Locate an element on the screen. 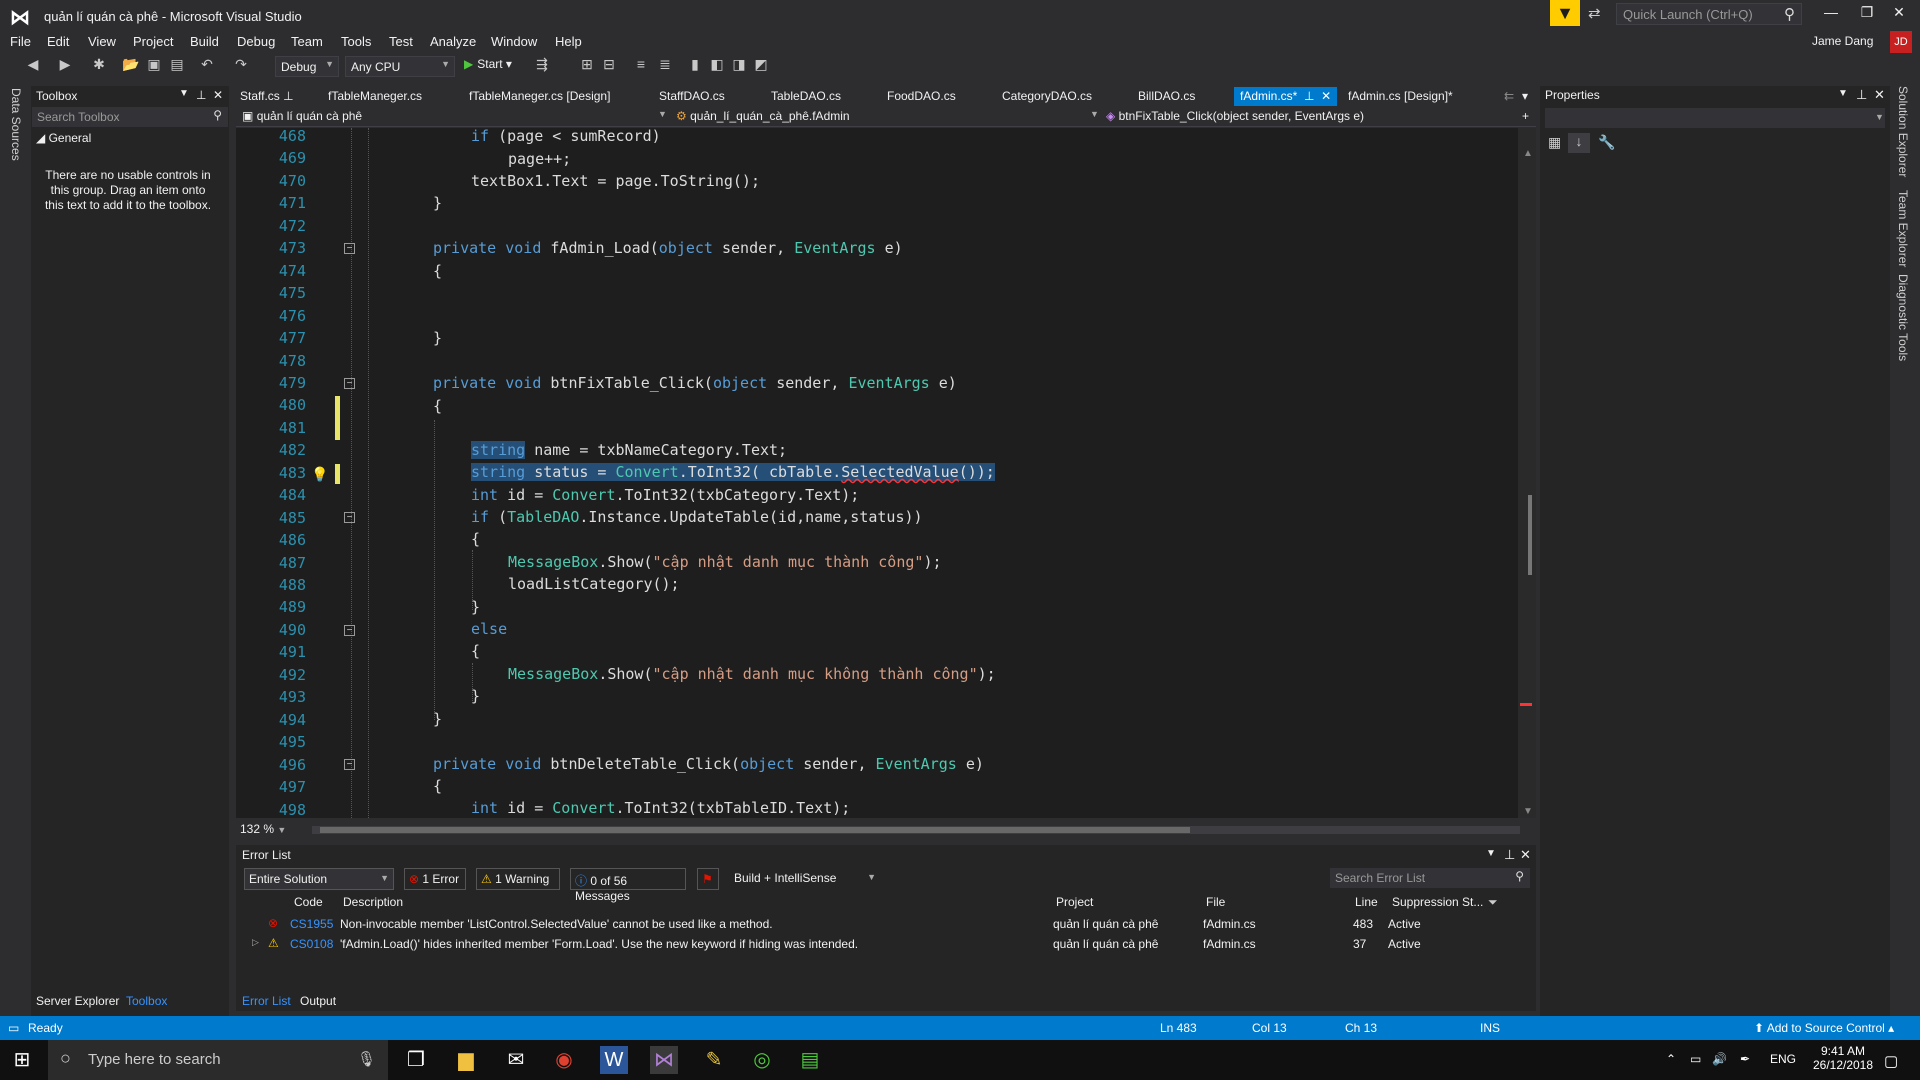  tab-scroll-icon: ⇇ is located at coordinates (1509, 96).